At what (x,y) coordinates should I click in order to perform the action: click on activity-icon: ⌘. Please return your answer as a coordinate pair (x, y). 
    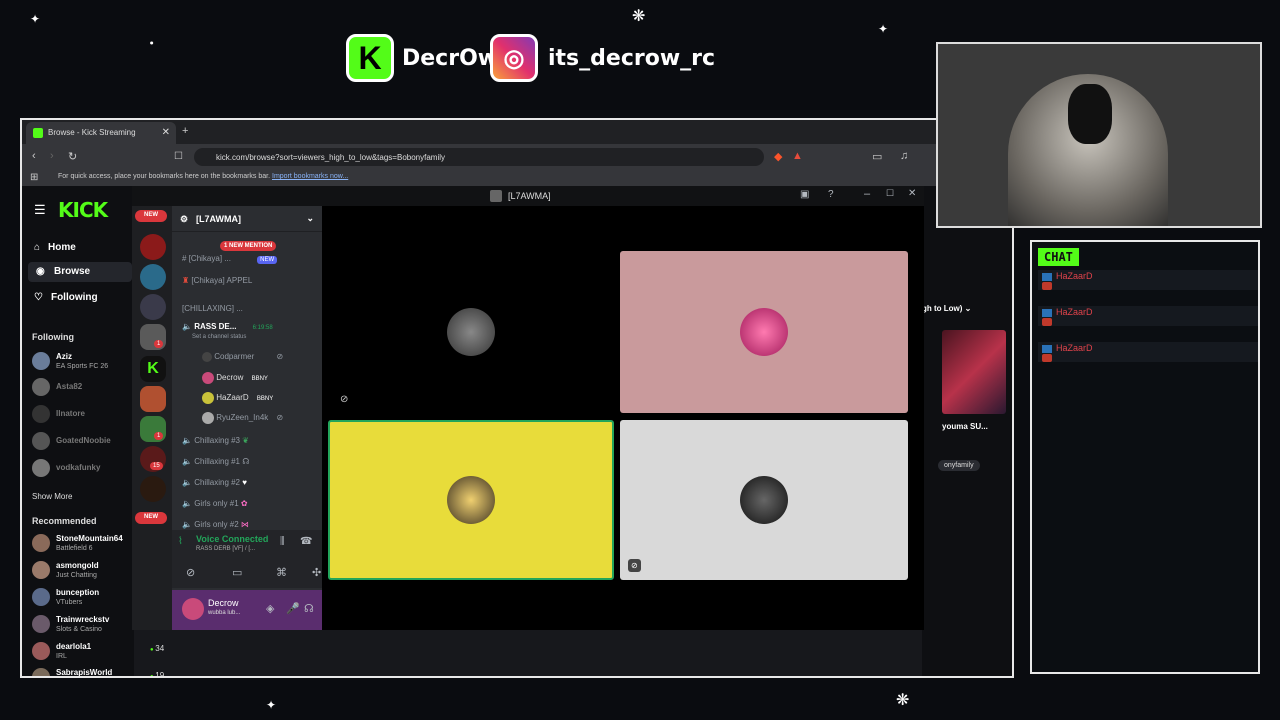
    Looking at the image, I should click on (281, 572).